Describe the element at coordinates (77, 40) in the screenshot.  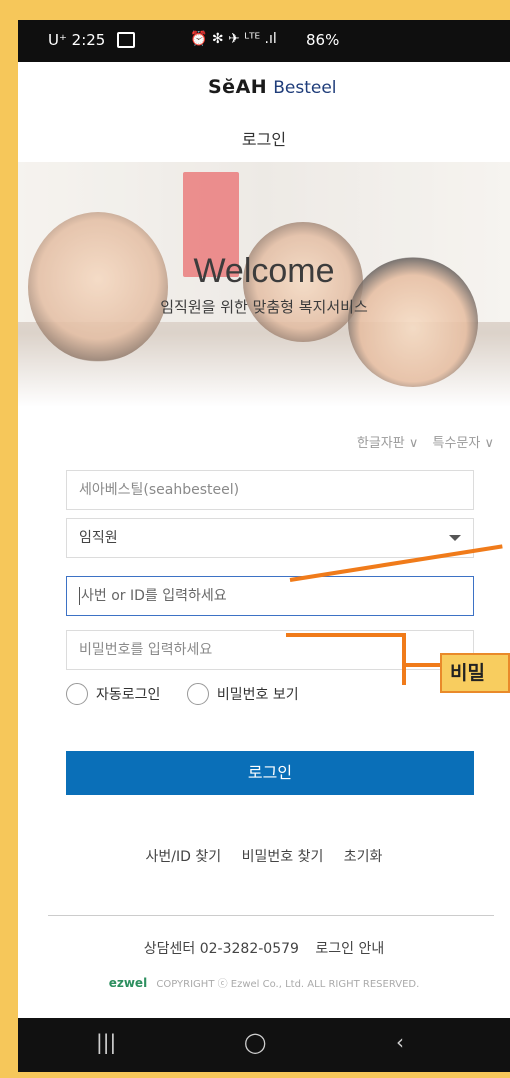
I see `status-time: U⁺ 2:25` at that location.